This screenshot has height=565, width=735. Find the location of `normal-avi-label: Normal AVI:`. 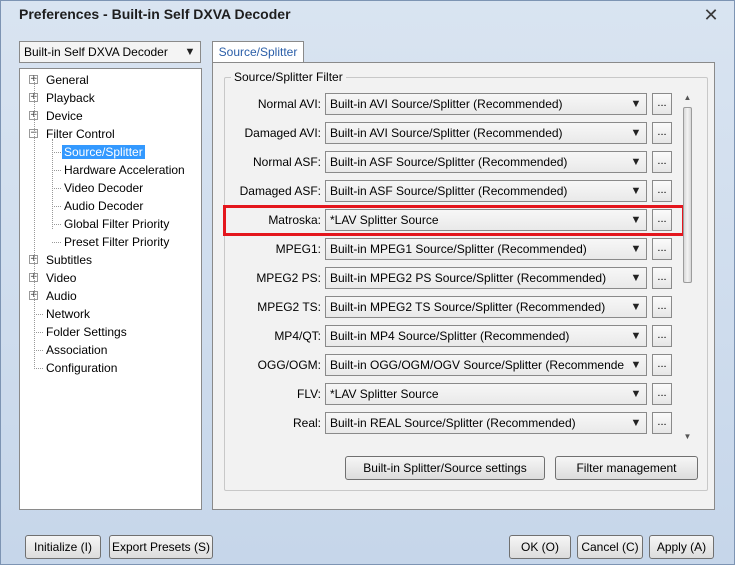

normal-avi-label: Normal AVI: is located at coordinates (289, 104).